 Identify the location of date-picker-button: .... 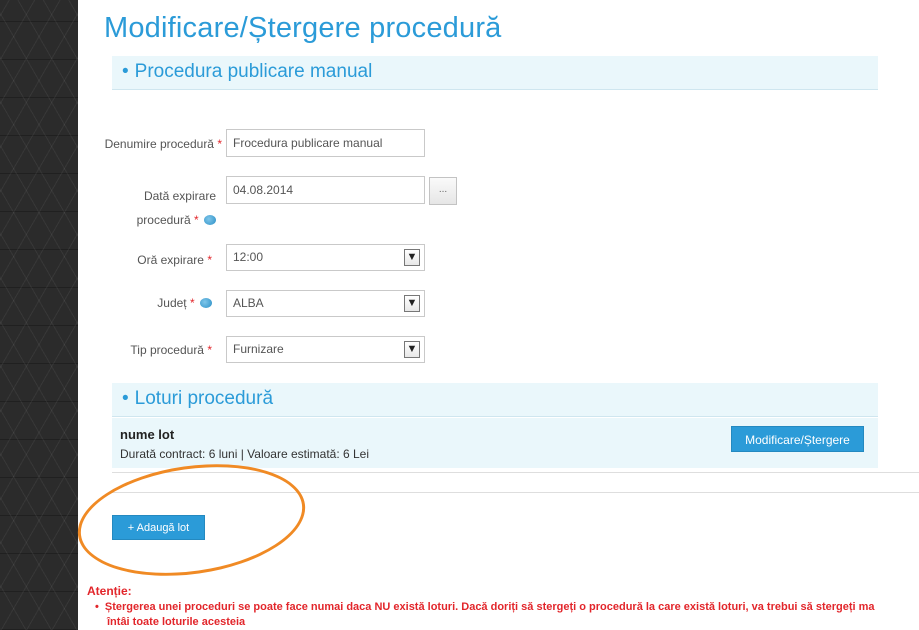
(443, 191).